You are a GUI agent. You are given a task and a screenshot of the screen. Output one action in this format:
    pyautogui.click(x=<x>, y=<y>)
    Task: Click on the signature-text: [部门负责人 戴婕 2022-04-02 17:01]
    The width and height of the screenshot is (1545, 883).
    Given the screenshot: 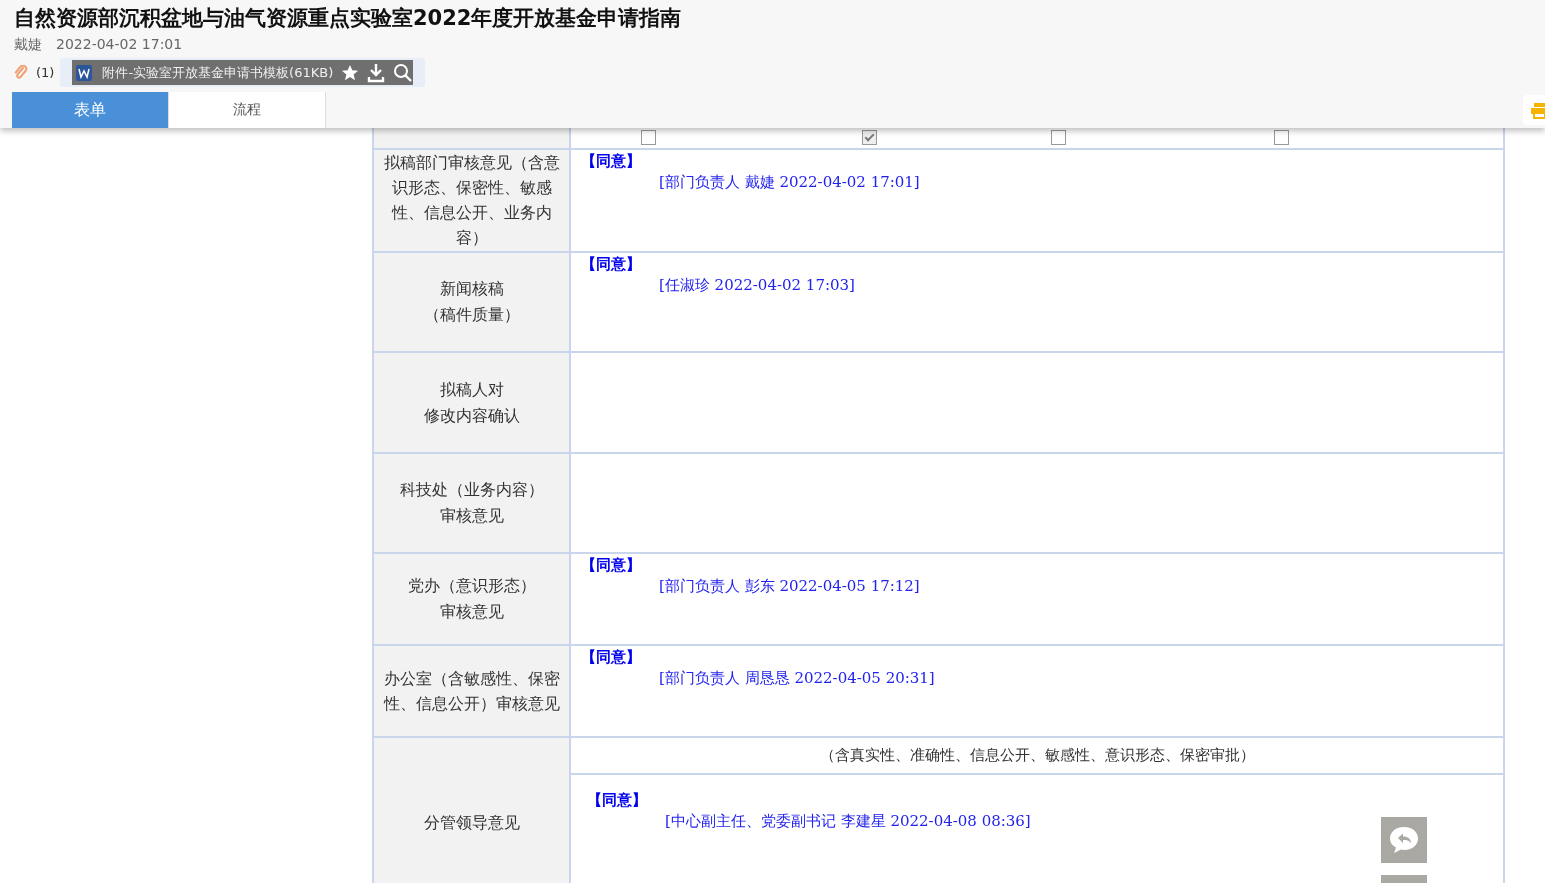 What is the action you would take?
    pyautogui.click(x=790, y=182)
    